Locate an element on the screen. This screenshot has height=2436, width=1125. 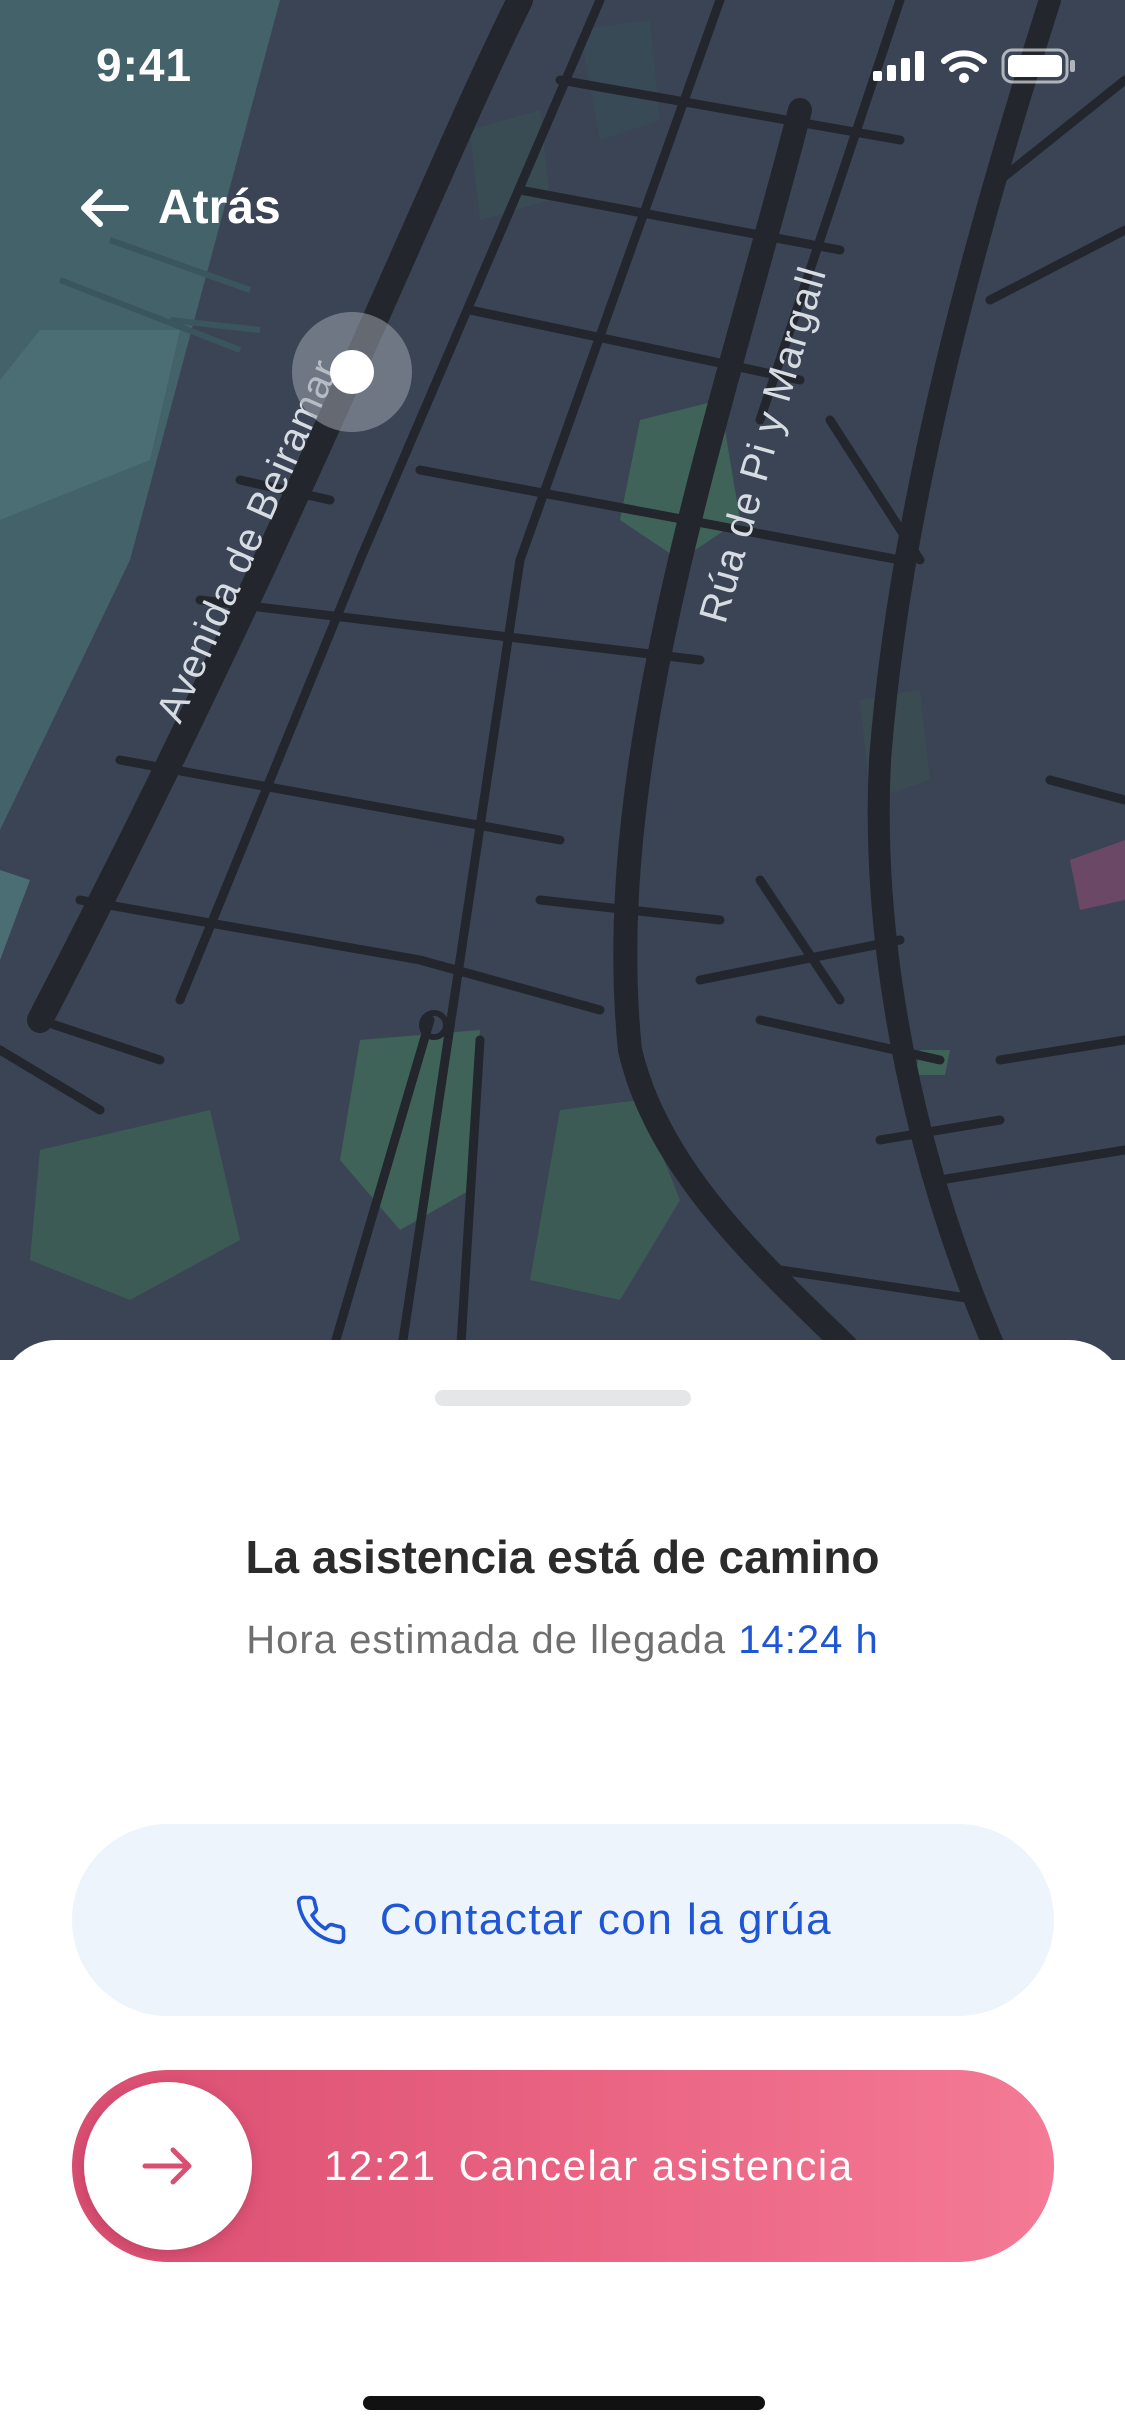
eta-line: Hora estimada de llegada 14:24 h is located at coordinates (562, 1640).